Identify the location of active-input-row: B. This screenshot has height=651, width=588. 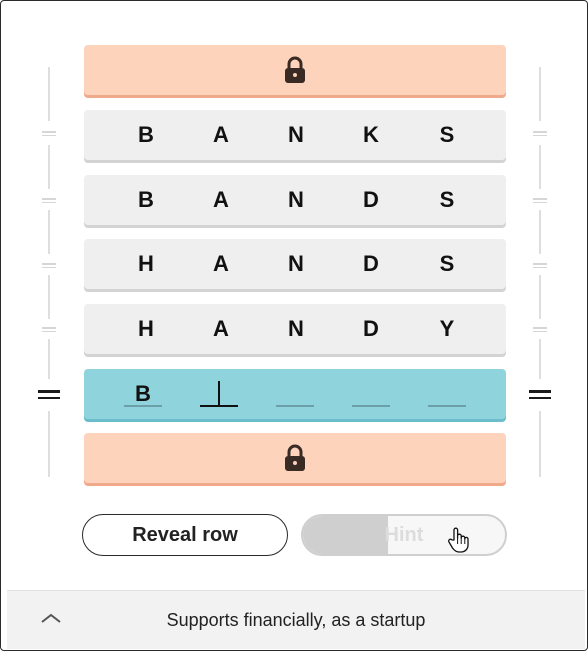
(295, 394).